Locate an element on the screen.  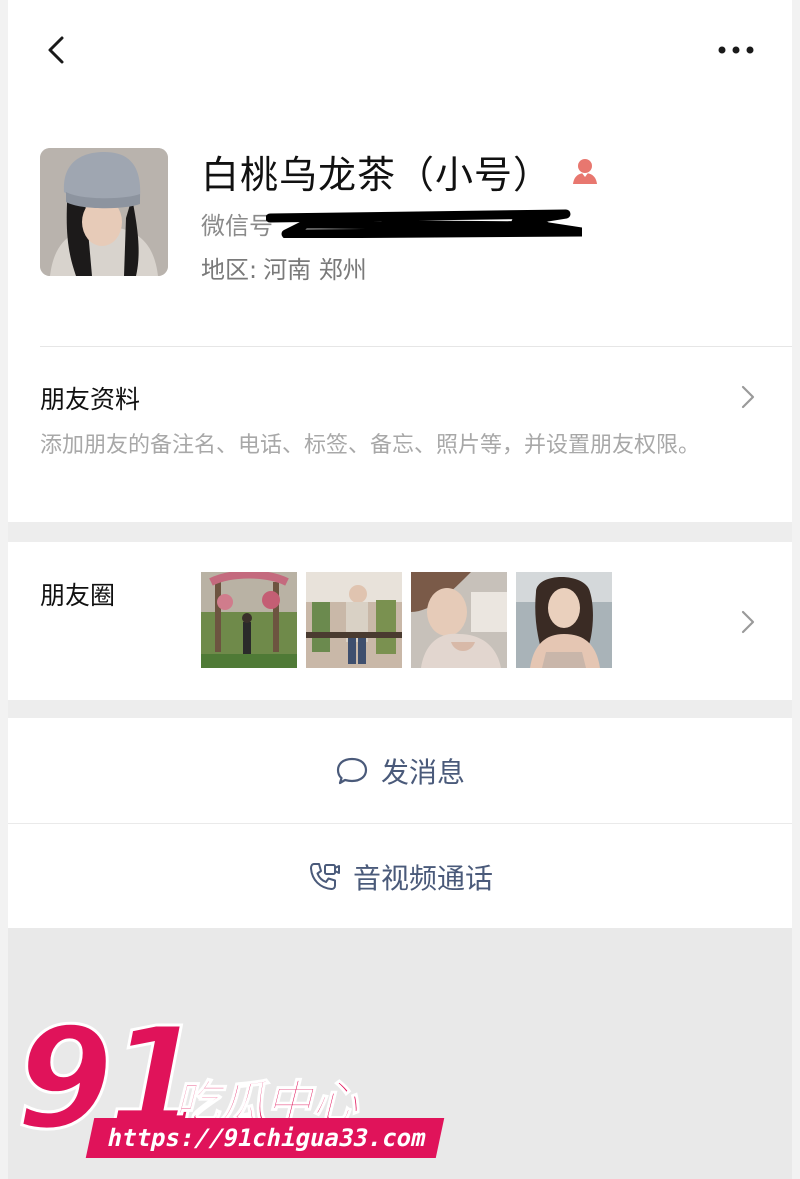
audio-video-call-label: 音视频通话 is located at coordinates (422, 878).